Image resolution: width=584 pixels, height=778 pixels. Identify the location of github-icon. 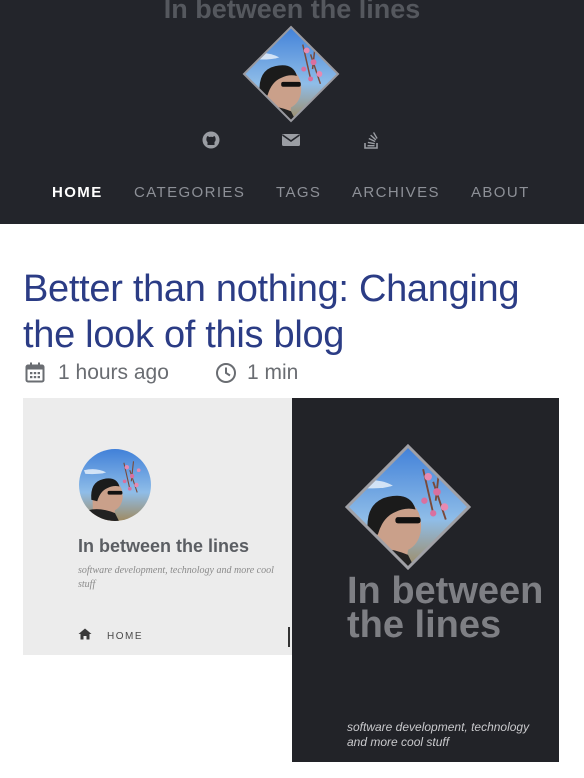
(211, 140).